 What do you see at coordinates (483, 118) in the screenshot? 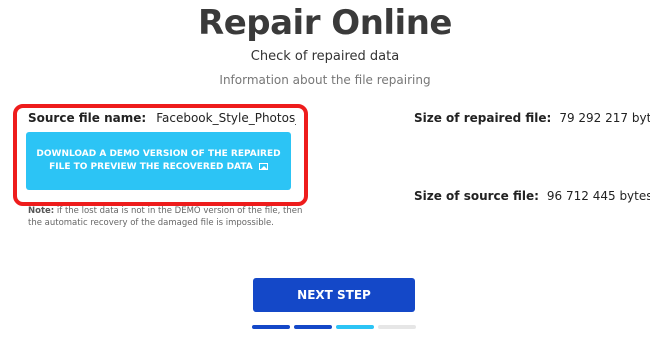
I see `repaired-size-label: Size of repaired file:` at bounding box center [483, 118].